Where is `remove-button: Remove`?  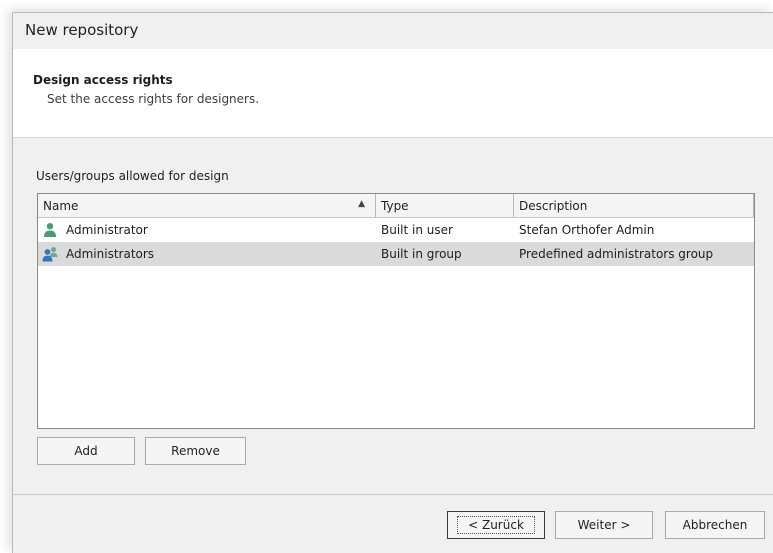 remove-button: Remove is located at coordinates (195, 451).